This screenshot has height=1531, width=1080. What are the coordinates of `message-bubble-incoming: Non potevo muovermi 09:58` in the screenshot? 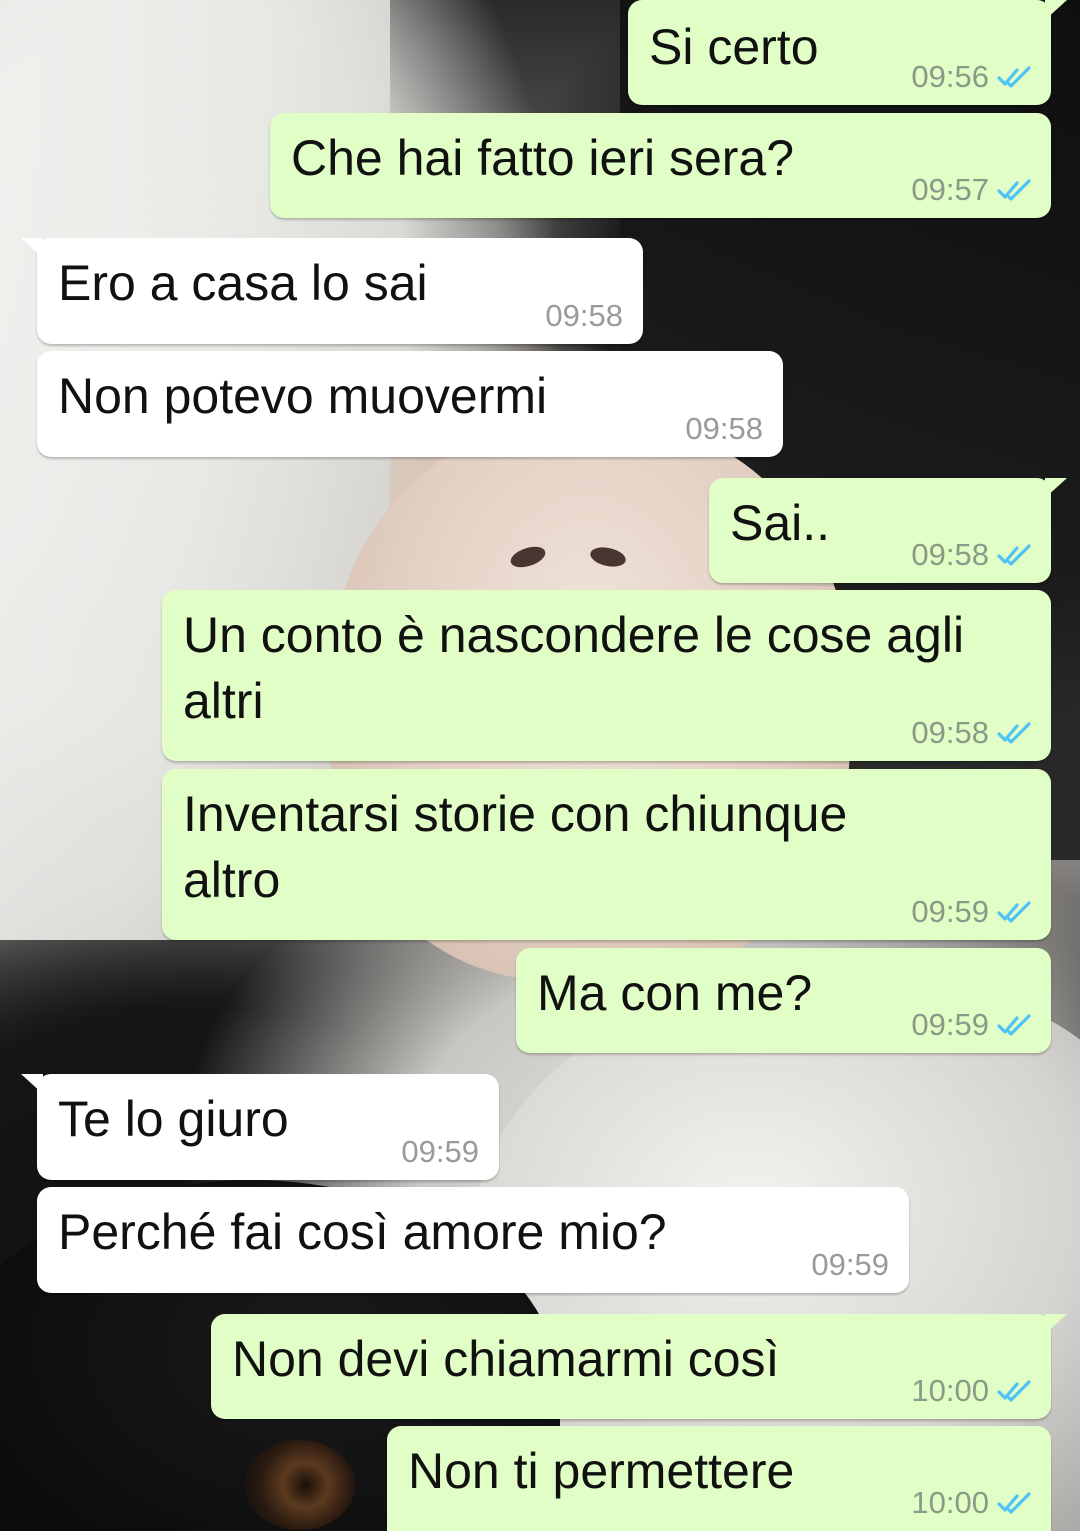 It's located at (410, 404).